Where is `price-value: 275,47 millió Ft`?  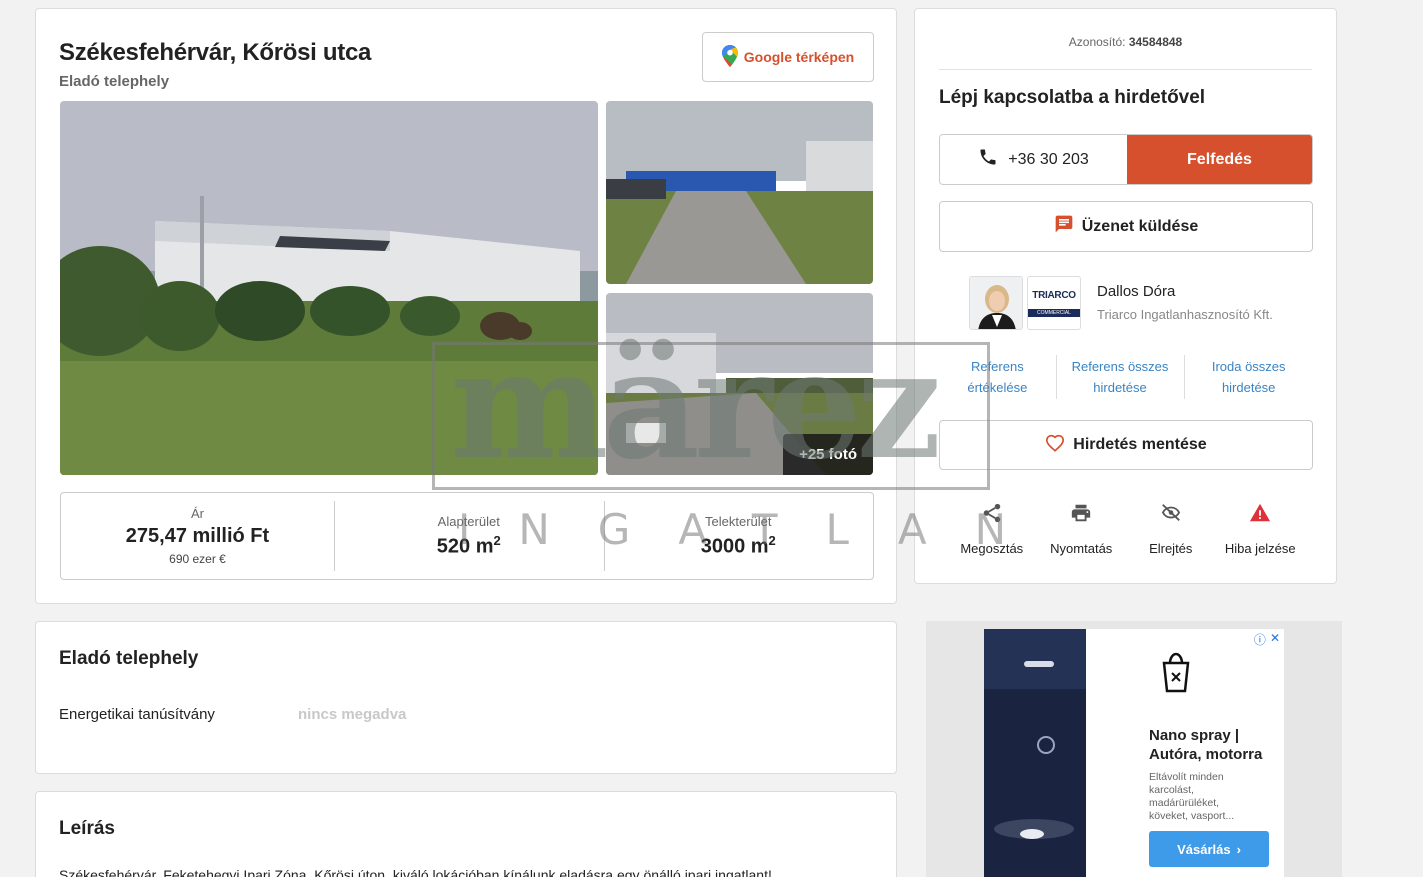 price-value: 275,47 millió Ft is located at coordinates (197, 536).